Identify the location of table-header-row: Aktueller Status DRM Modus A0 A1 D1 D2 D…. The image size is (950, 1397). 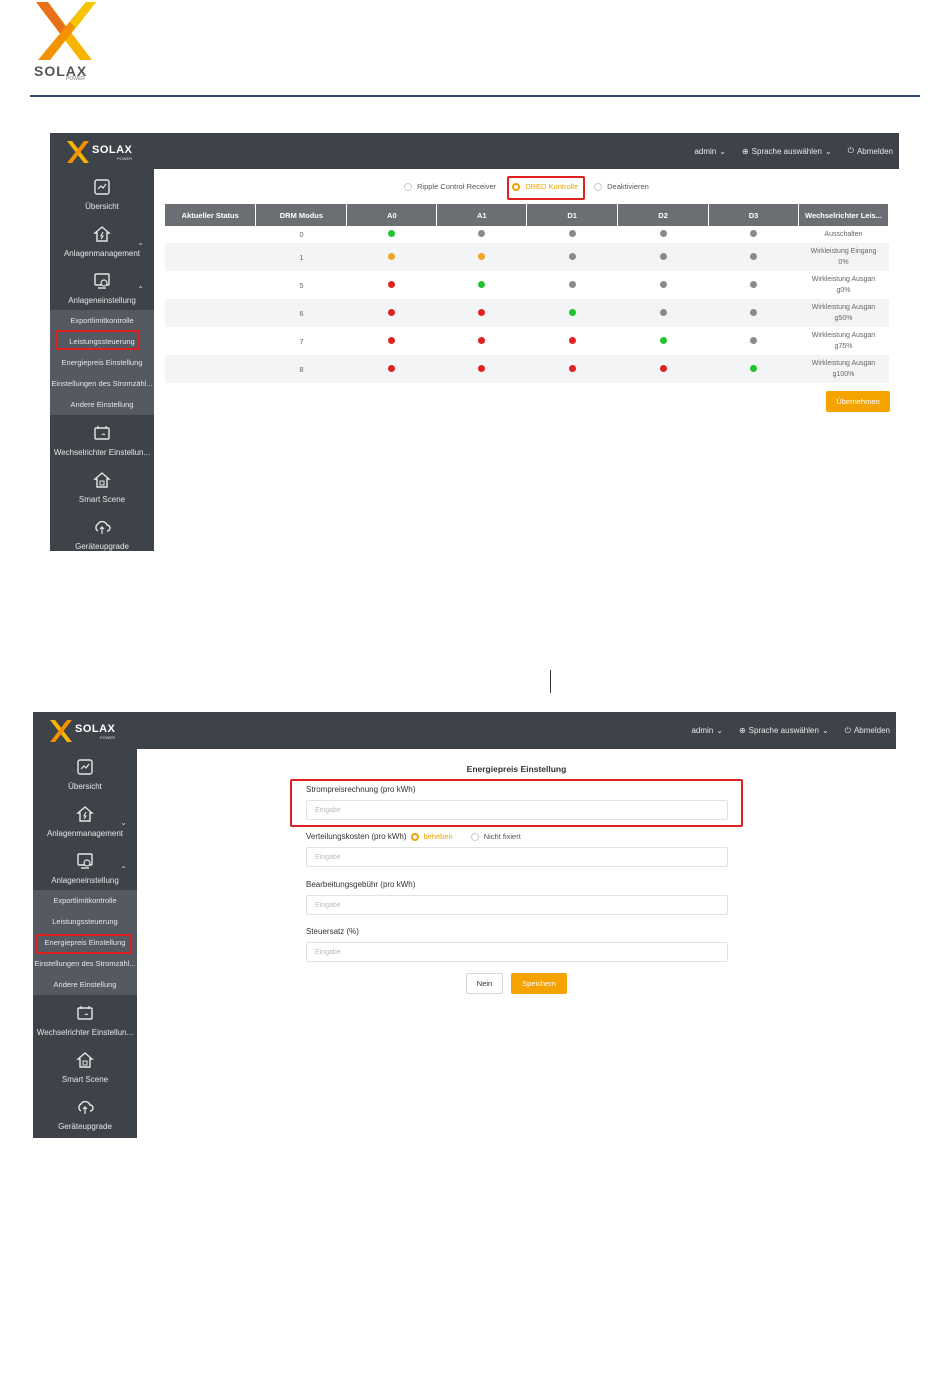
(527, 215).